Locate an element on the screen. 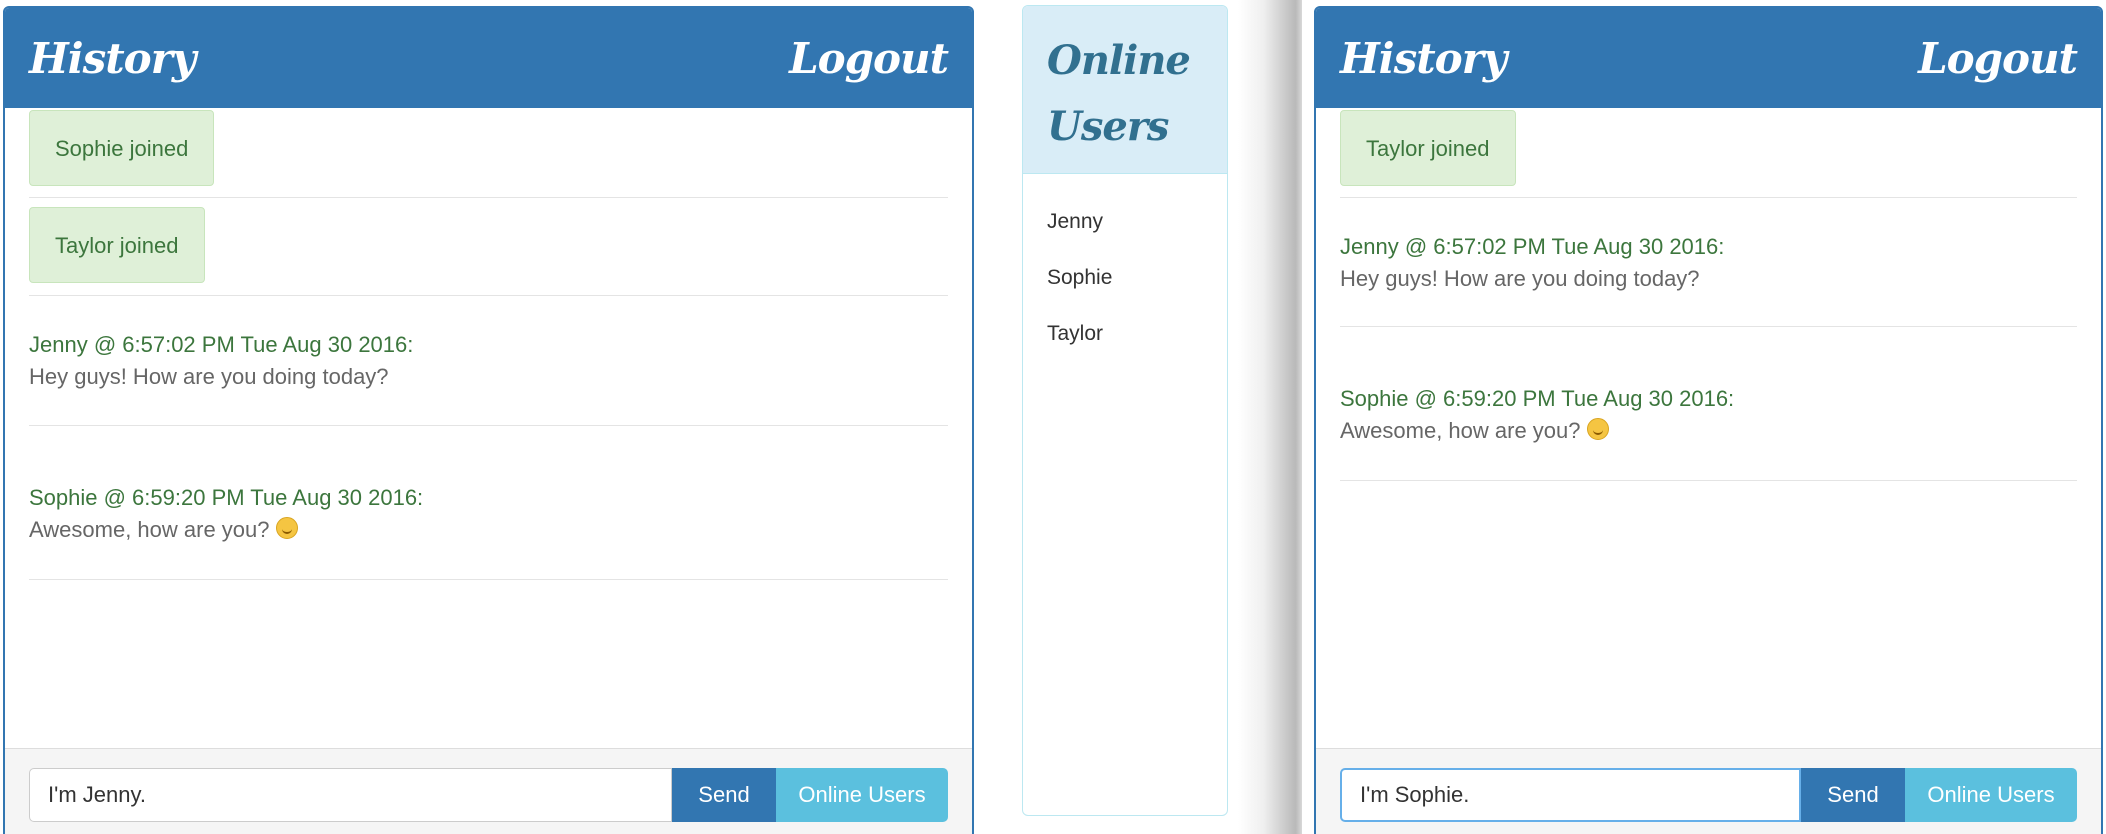 The image size is (2106, 834). join-badge: Sophie joined is located at coordinates (122, 148).